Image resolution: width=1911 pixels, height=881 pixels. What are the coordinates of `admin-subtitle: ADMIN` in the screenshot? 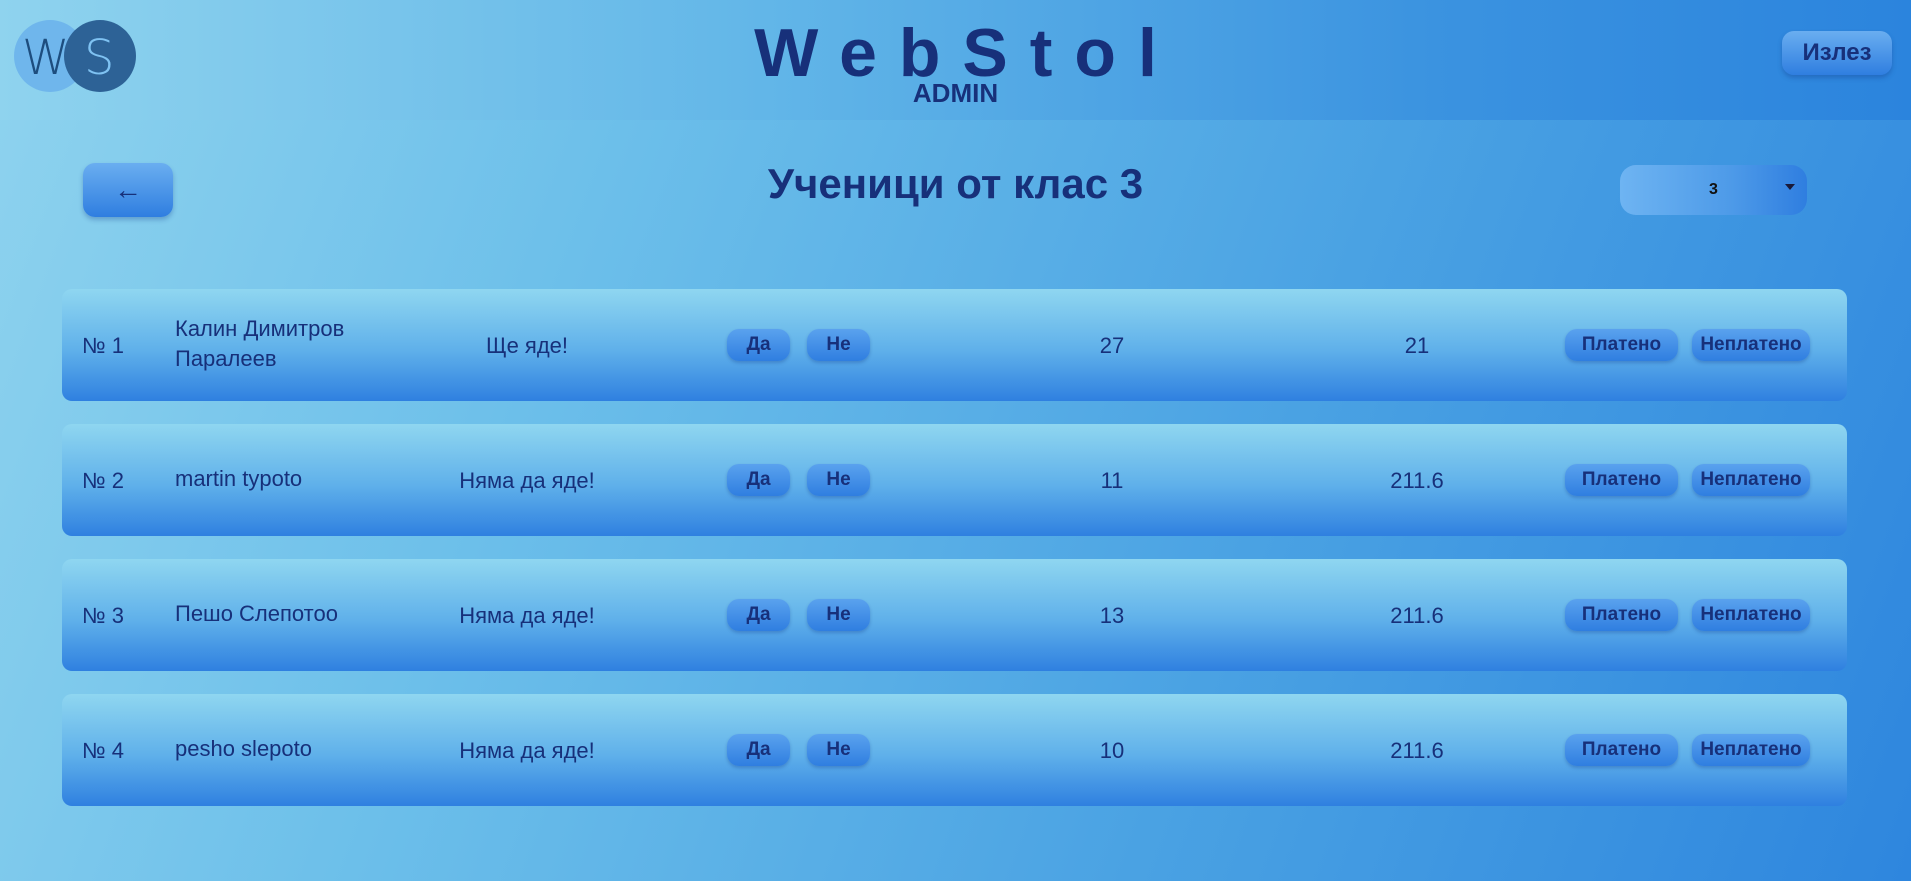 It's located at (955, 93).